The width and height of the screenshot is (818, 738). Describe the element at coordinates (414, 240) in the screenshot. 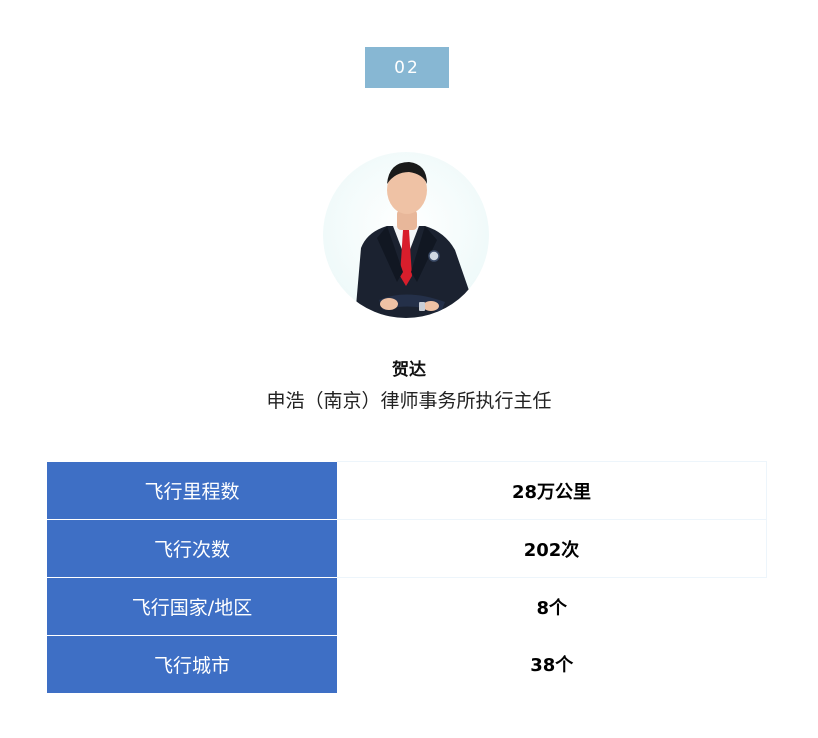

I see `portrait-illustration` at that location.